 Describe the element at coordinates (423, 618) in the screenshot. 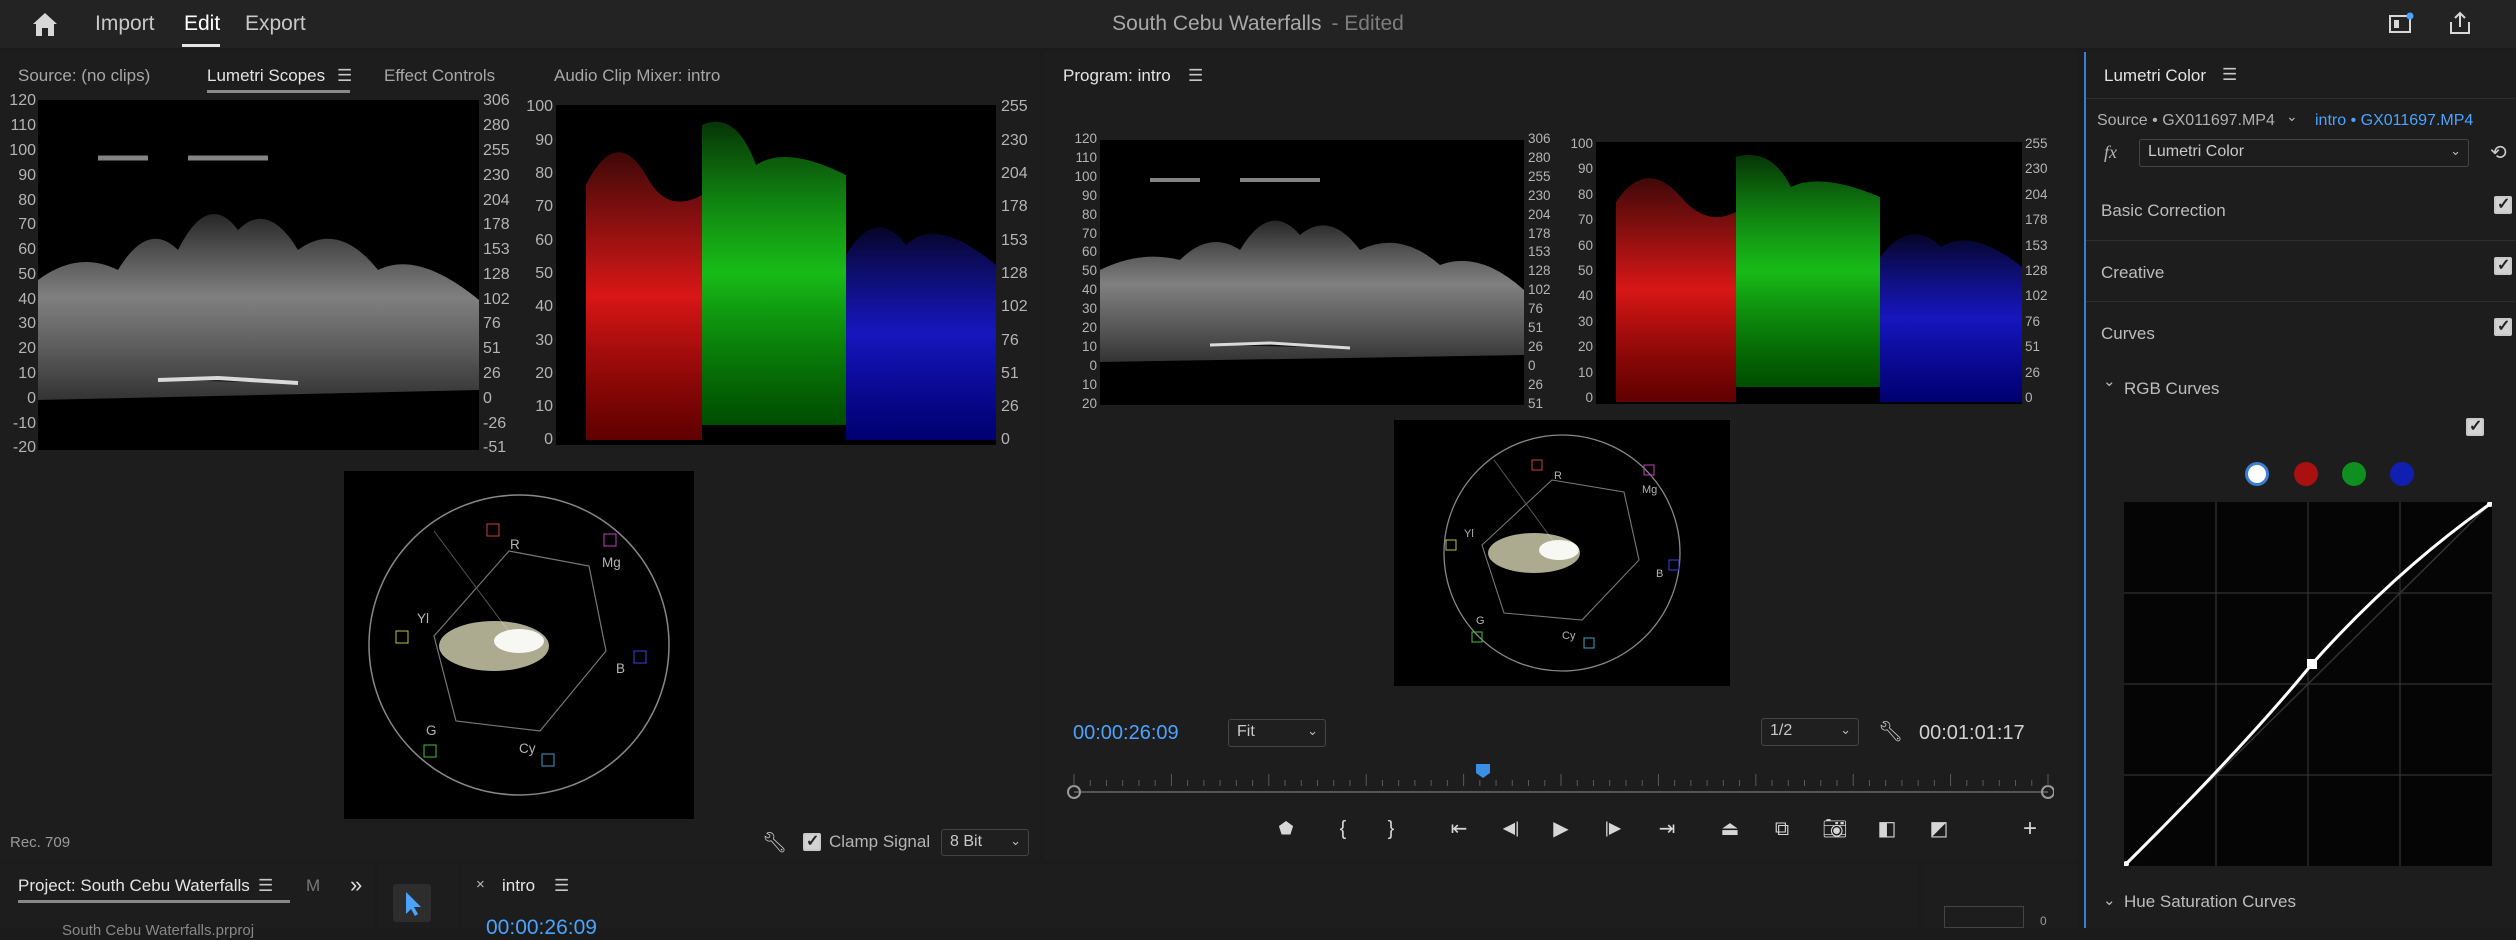

I see `vectorscope-label-yl: Yl` at that location.